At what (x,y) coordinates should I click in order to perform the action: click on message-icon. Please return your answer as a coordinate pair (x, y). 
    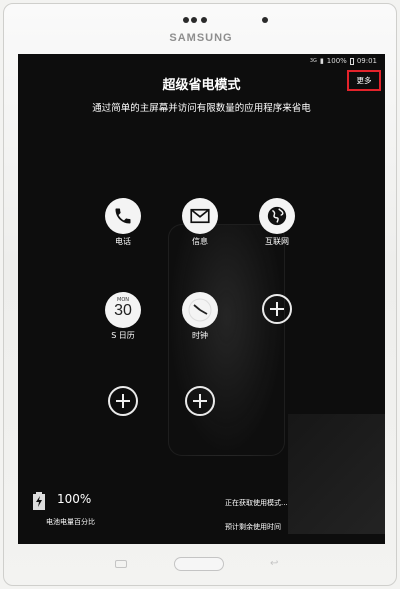
    Looking at the image, I should click on (200, 216).